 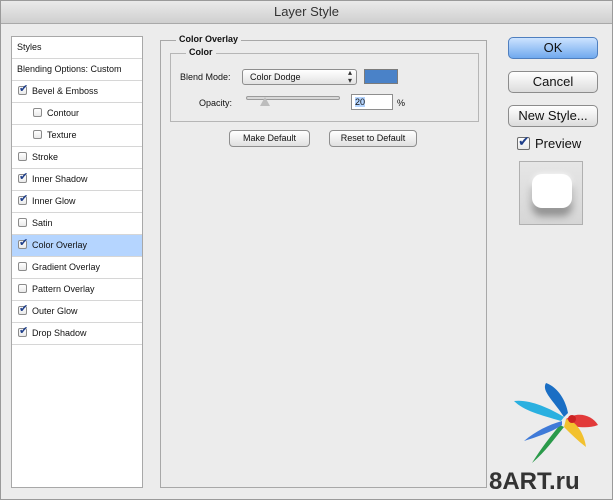 I want to click on preview-shape, so click(x=552, y=191).